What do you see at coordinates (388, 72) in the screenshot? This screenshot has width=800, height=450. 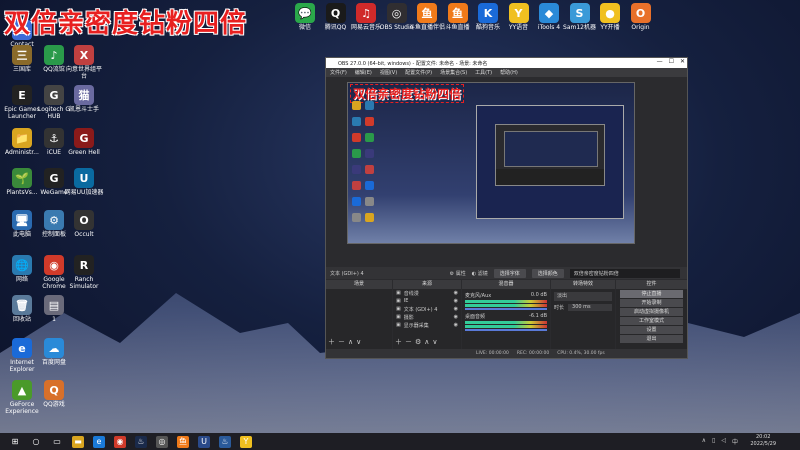 I see `menu-item-2: 视图(V)` at bounding box center [388, 72].